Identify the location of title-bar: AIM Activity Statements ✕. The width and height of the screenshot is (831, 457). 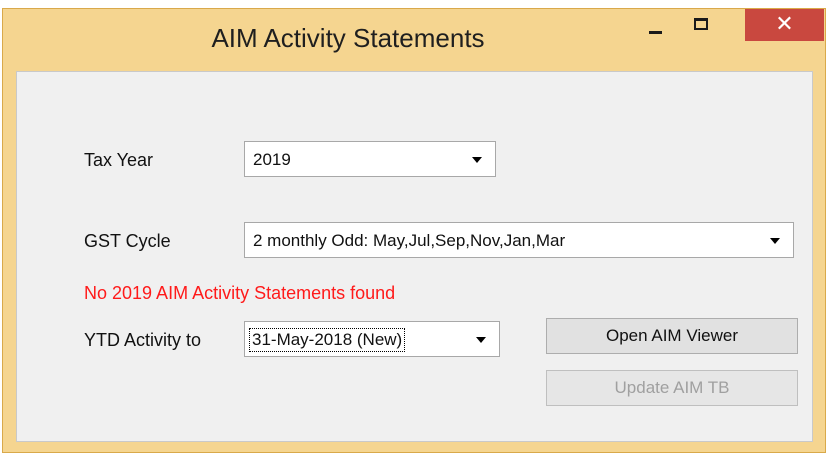
(414, 40).